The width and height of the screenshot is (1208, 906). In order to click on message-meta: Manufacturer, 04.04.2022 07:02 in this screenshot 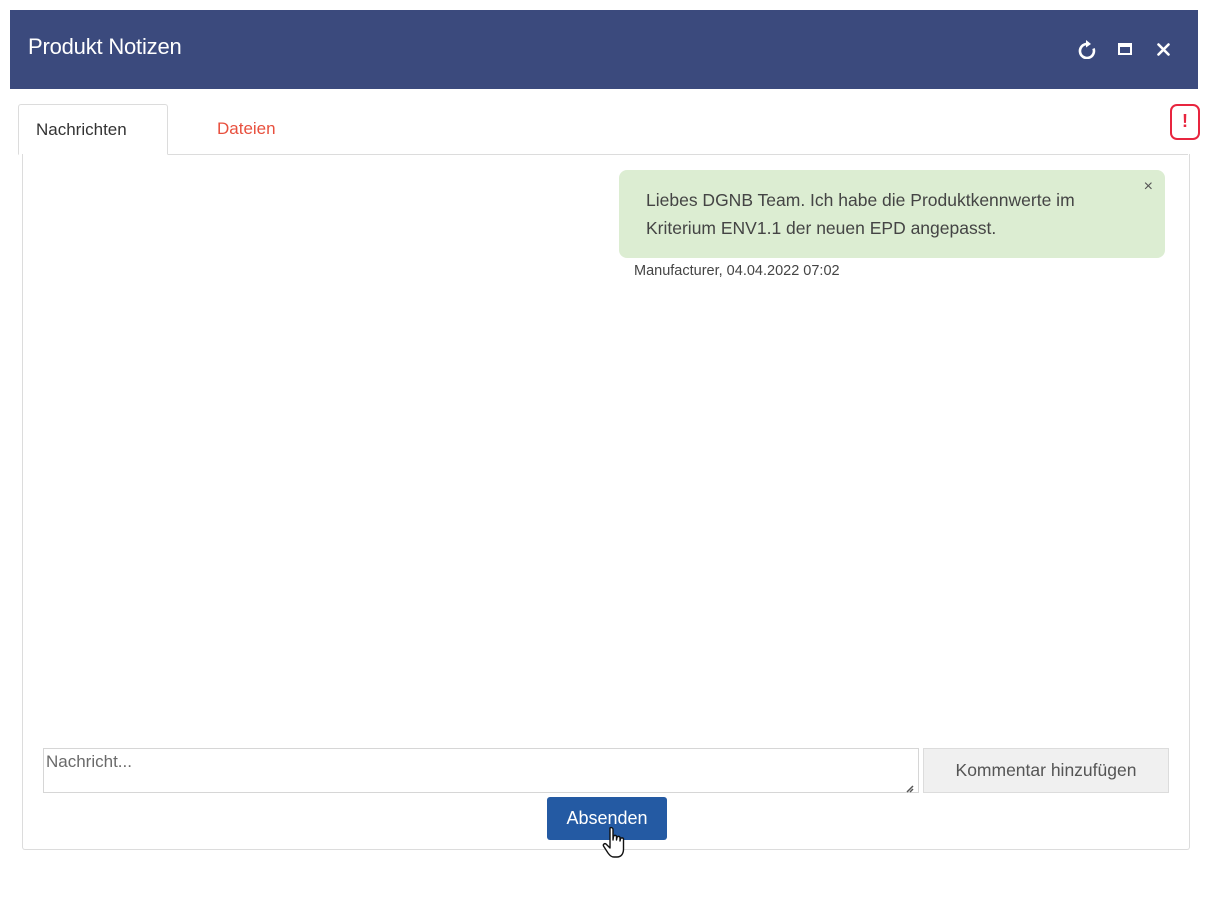, I will do `click(737, 271)`.